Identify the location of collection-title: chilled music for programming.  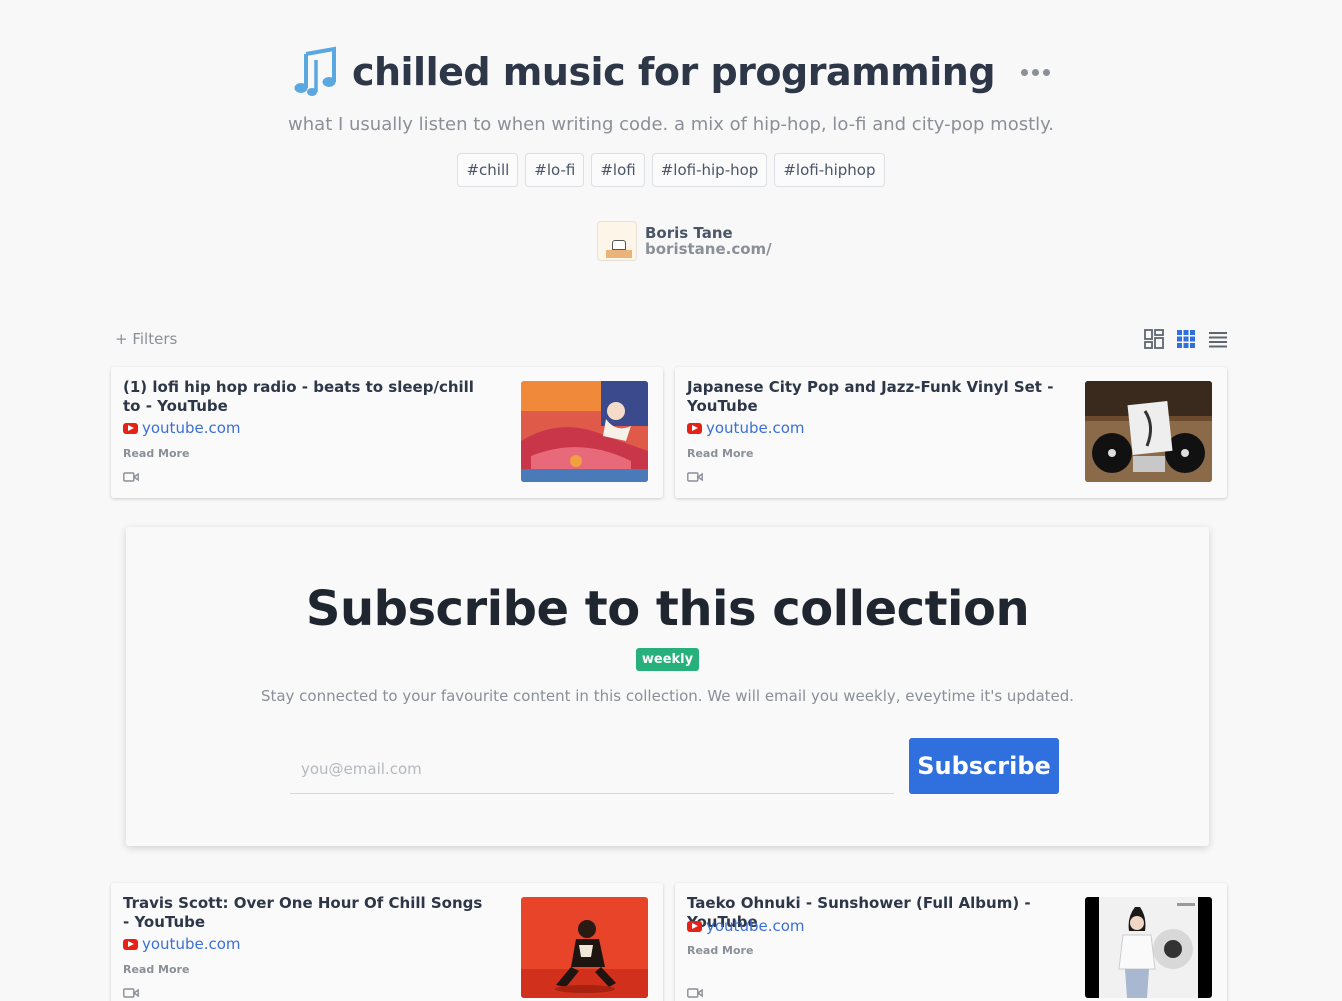
(673, 72).